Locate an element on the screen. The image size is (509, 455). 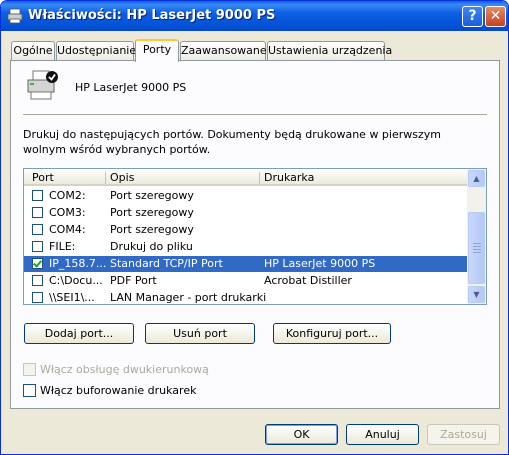
ok-button: OK is located at coordinates (301, 434).